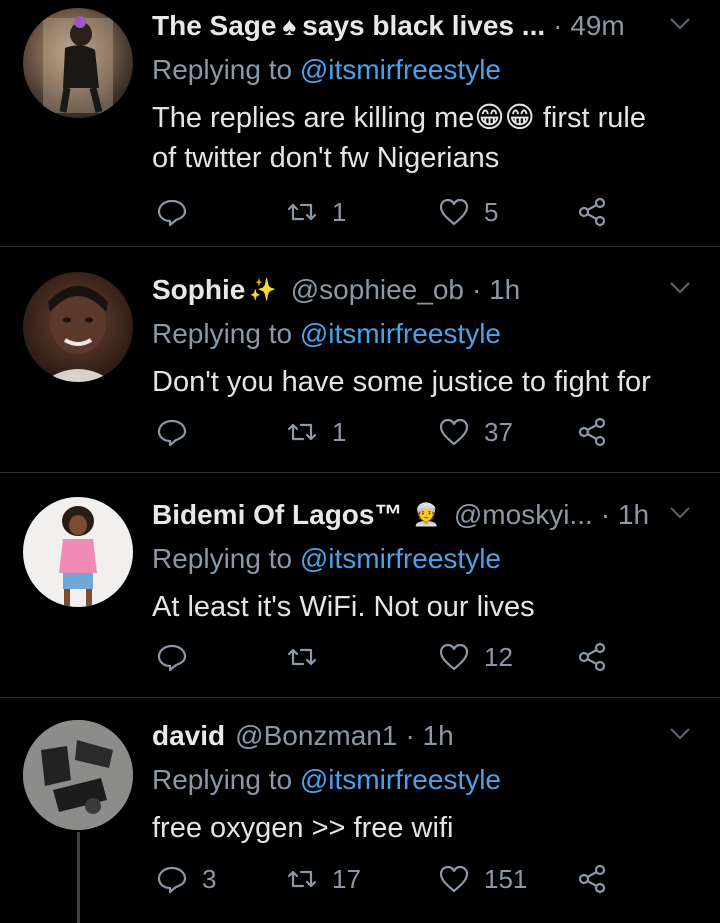 This screenshot has height=923, width=720. I want to click on like-button: 5, so click(468, 212).